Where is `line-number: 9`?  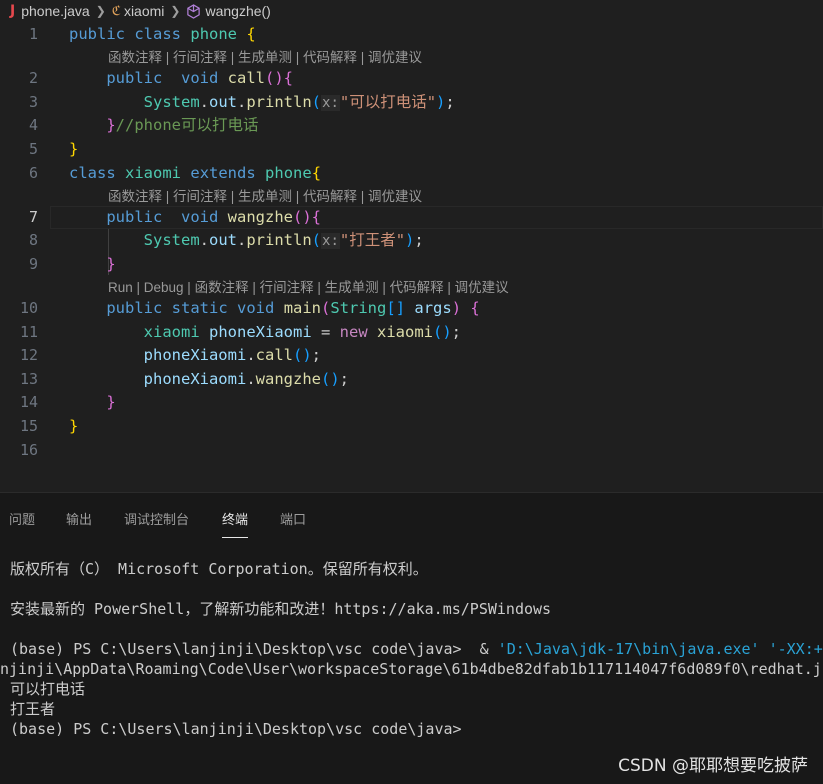
line-number: 9 is located at coordinates (33, 264).